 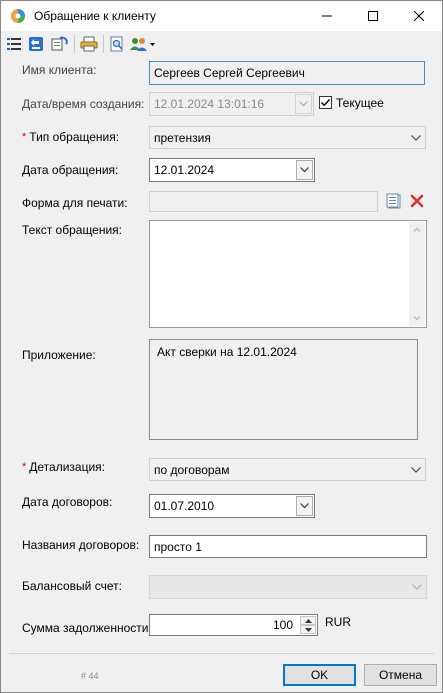 I want to click on request-date-picker-button, so click(x=304, y=170).